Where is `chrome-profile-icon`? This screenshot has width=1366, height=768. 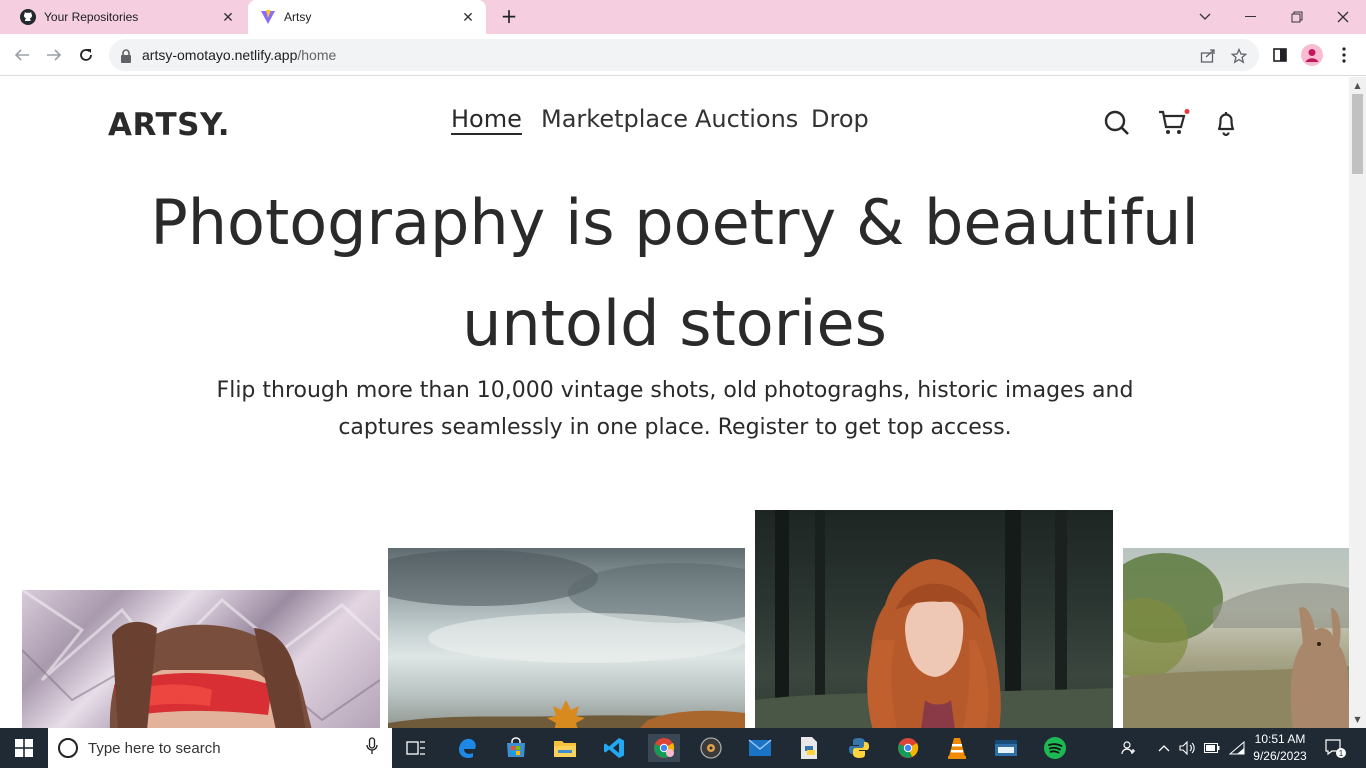 chrome-profile-icon is located at coordinates (908, 748).